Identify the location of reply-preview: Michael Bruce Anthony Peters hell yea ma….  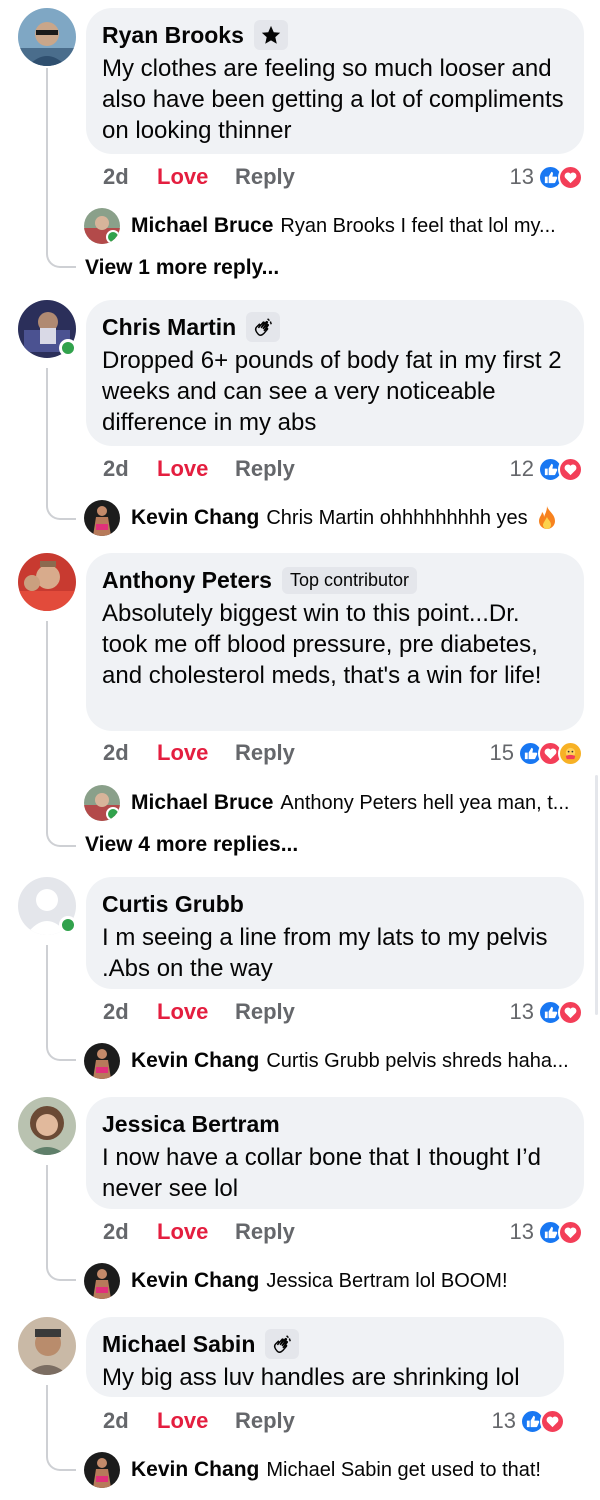
(326, 803).